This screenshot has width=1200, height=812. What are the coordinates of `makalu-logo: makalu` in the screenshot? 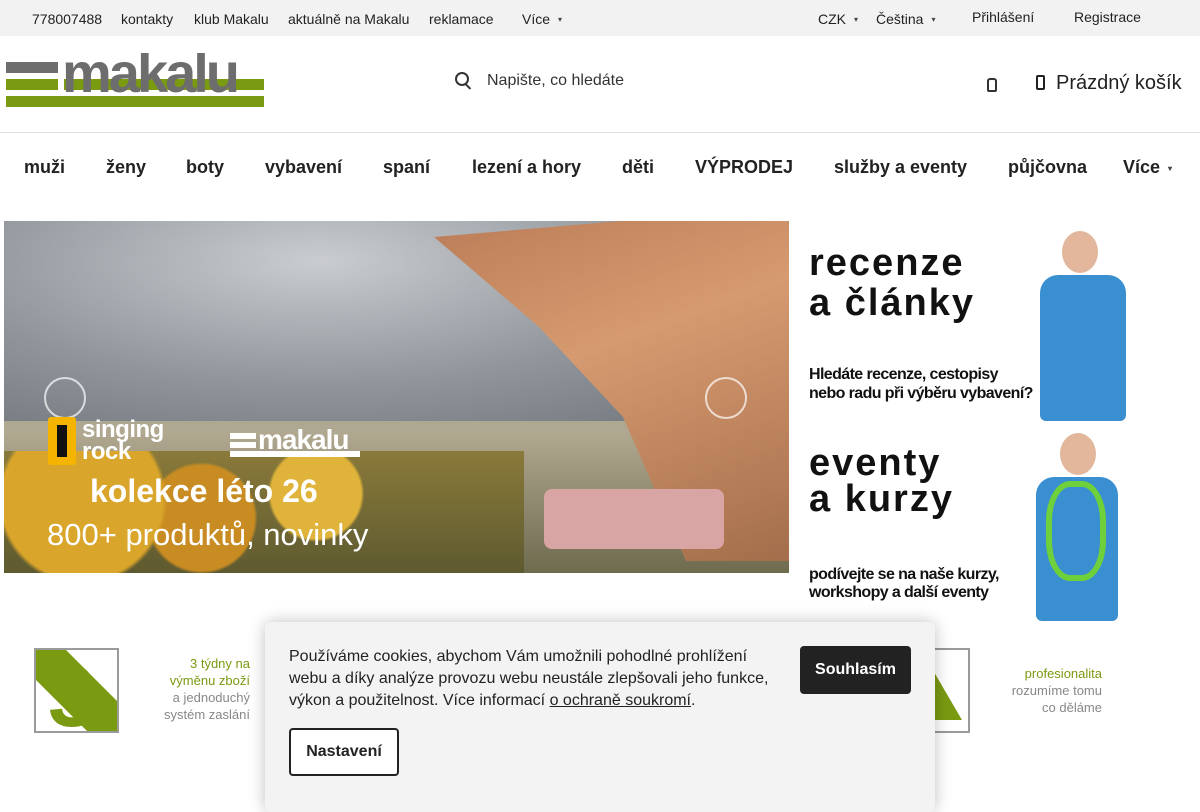 It's located at (135, 77).